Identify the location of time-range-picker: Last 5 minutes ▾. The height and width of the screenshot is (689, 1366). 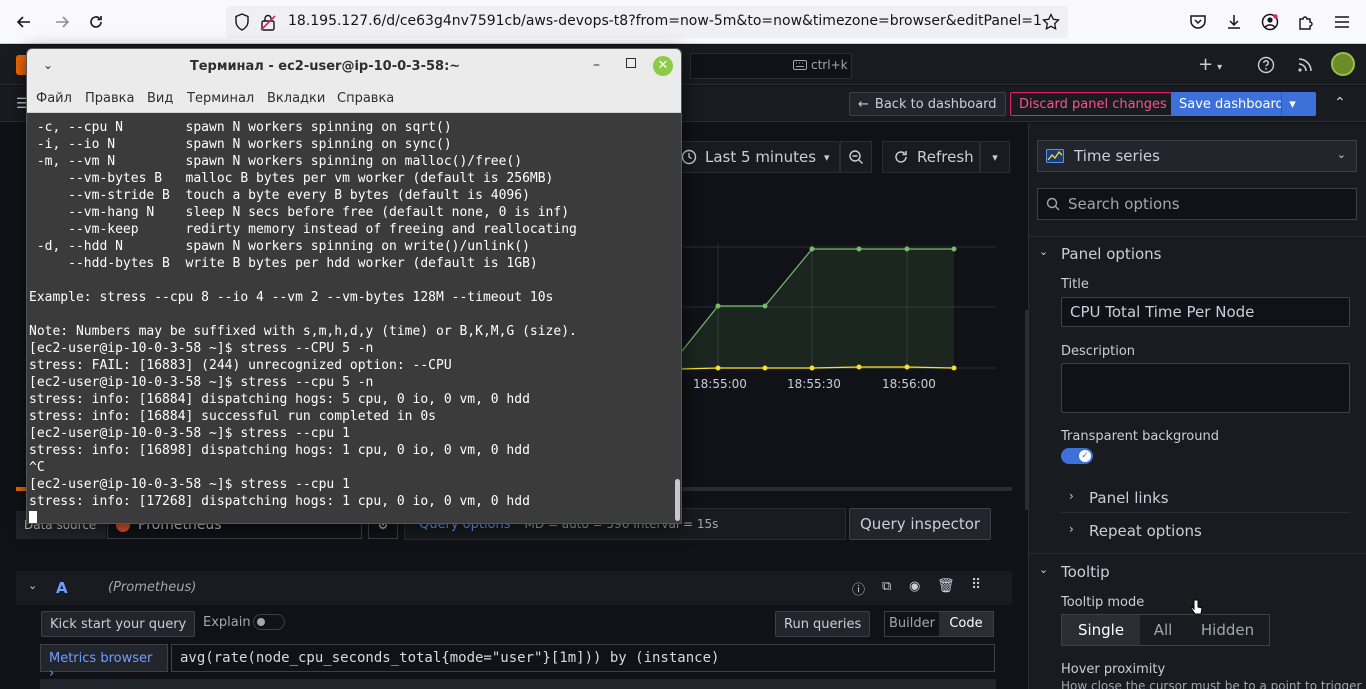
(756, 157).